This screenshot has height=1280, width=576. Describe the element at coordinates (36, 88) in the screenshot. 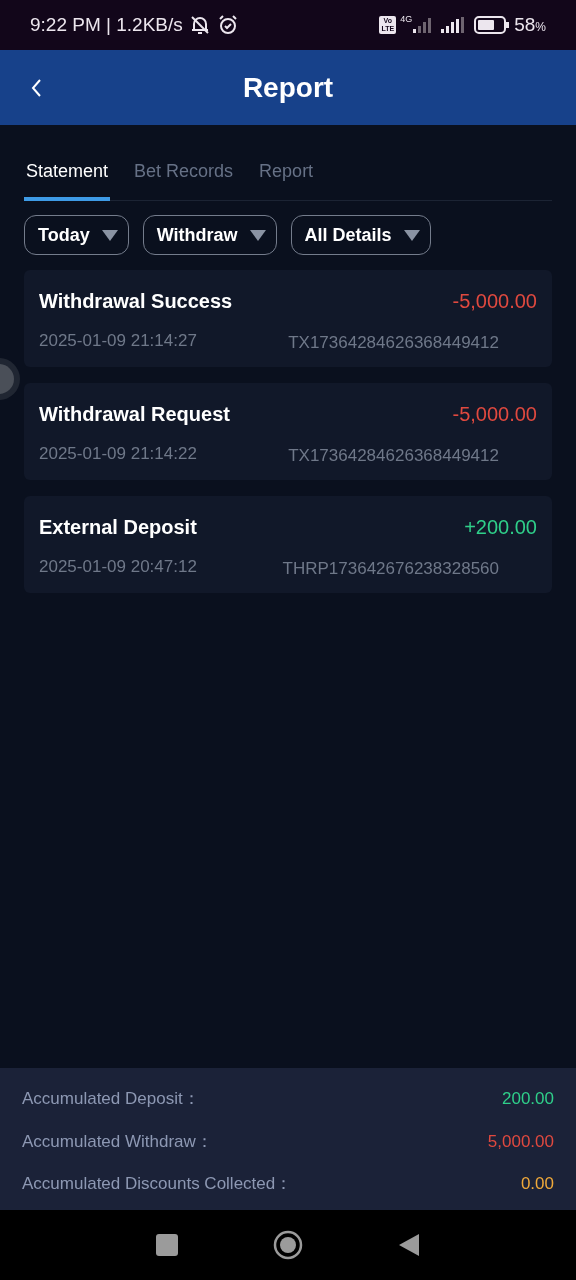

I see `back-icon` at that location.